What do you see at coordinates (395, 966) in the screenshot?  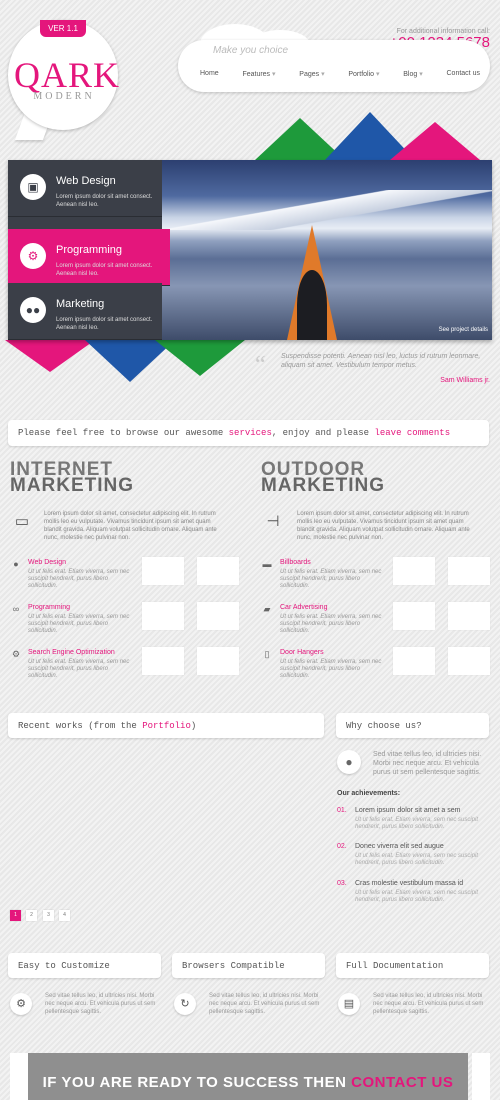 I see `feature-title: Full Documentation` at bounding box center [395, 966].